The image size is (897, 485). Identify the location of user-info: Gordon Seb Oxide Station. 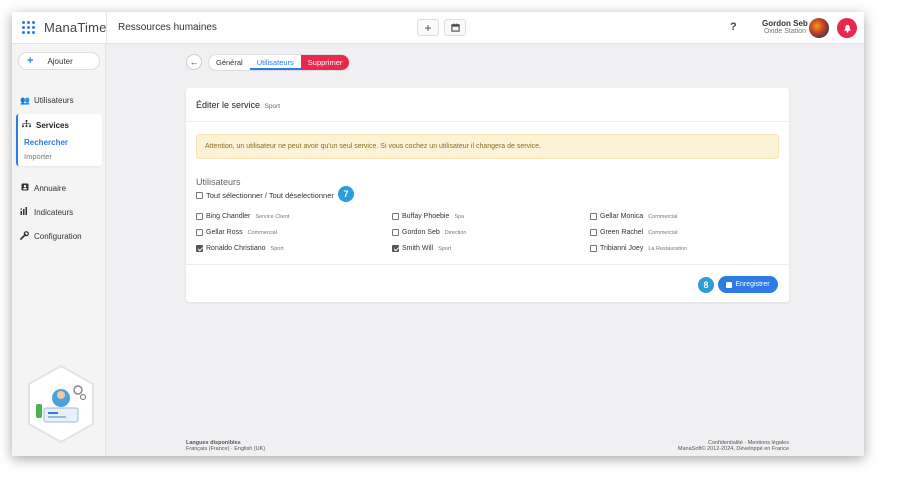
(785, 27).